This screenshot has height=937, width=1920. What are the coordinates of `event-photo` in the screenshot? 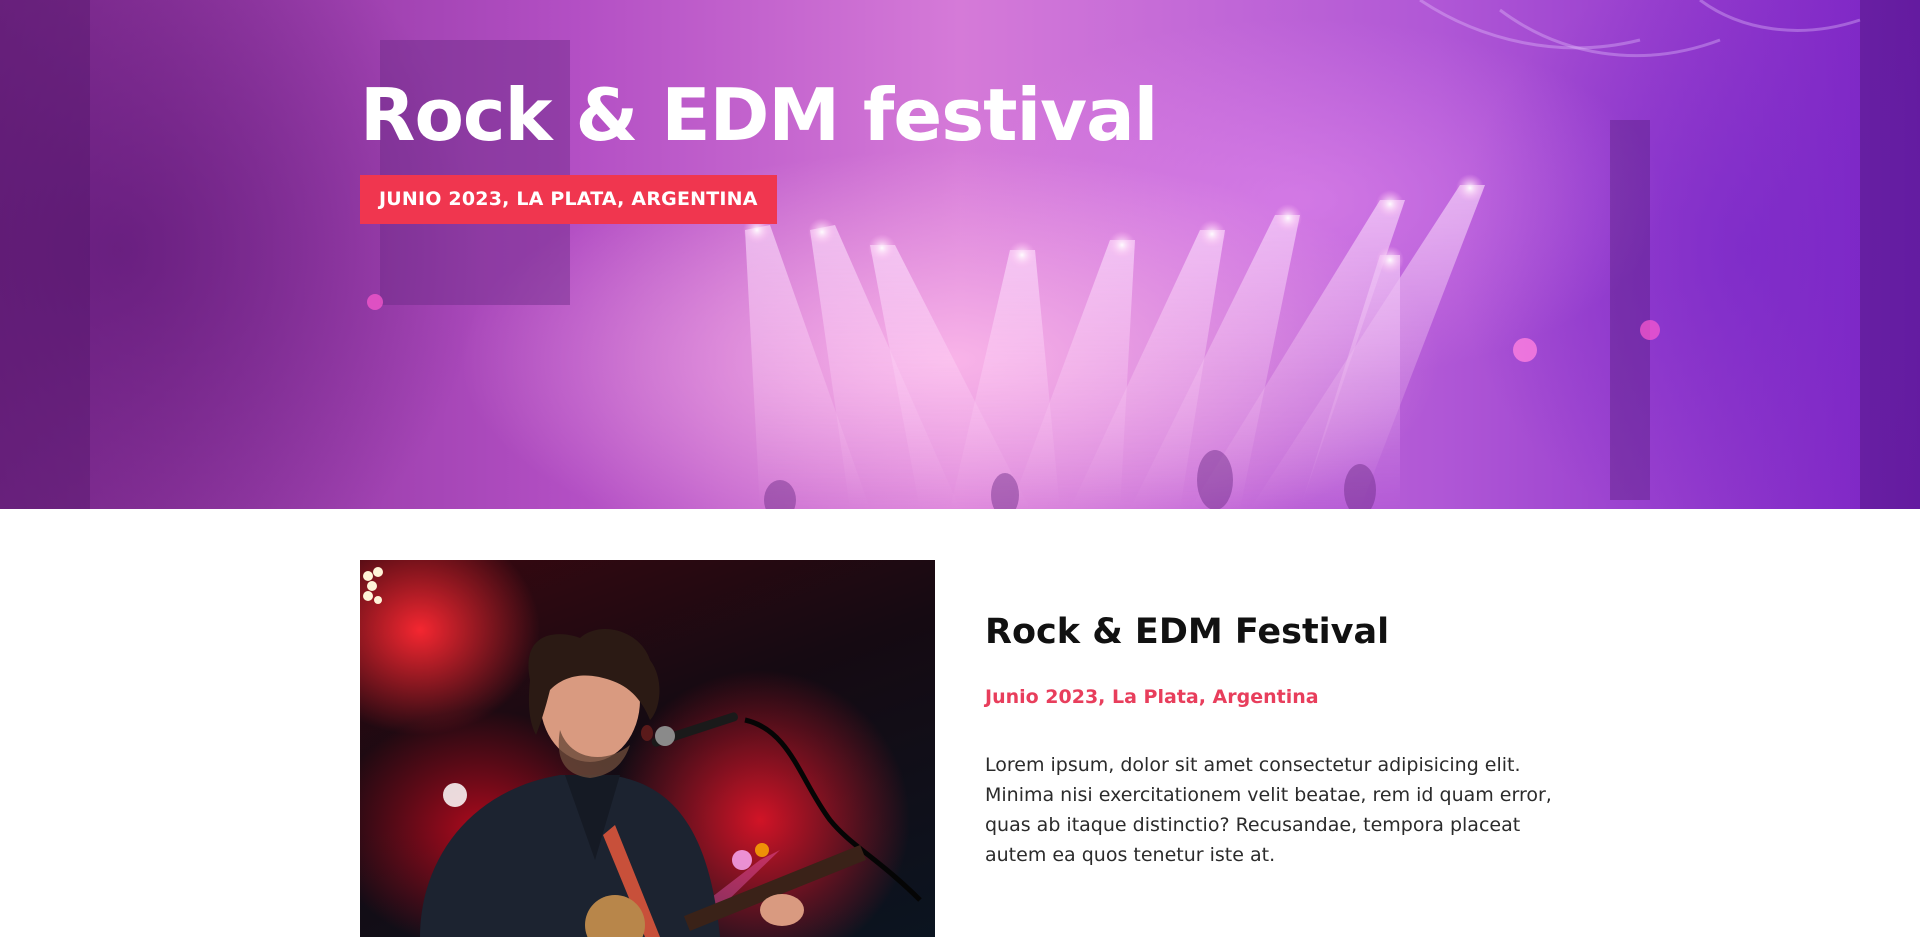 It's located at (647, 748).